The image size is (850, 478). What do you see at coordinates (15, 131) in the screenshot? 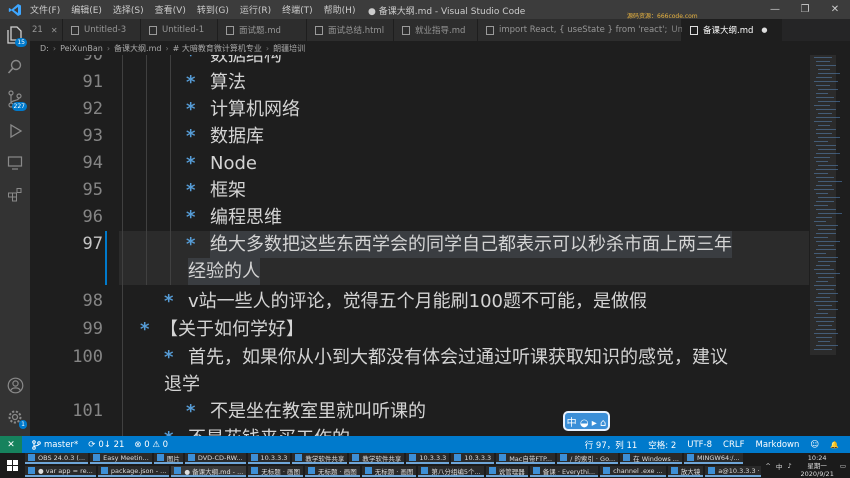
I see `run-icon` at bounding box center [15, 131].